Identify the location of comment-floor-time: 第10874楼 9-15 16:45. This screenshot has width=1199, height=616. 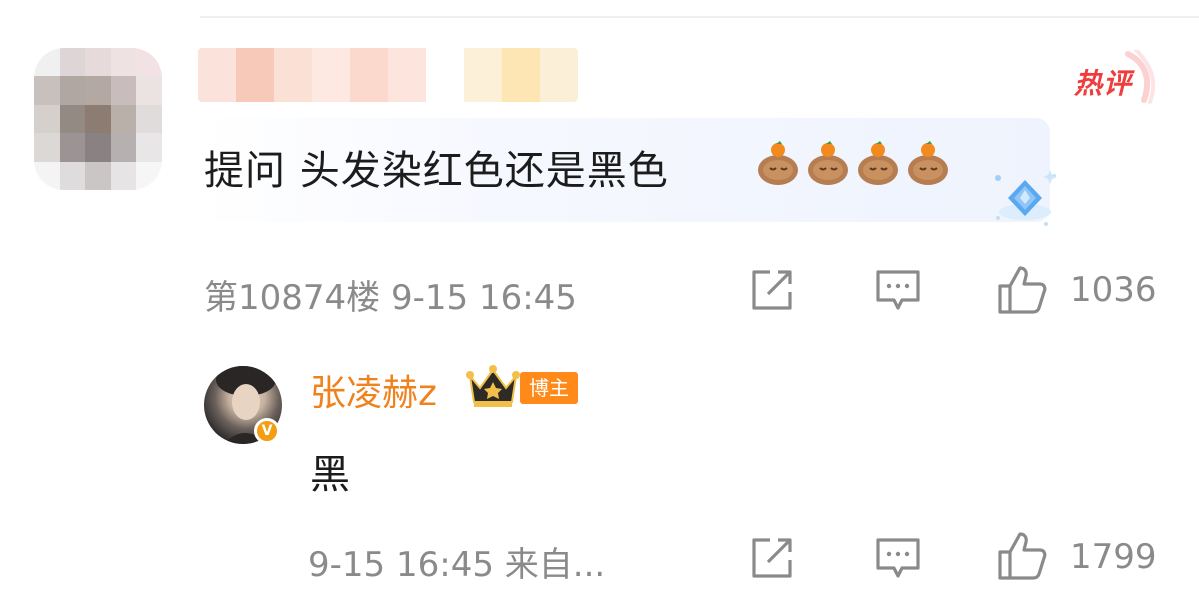
(390, 298).